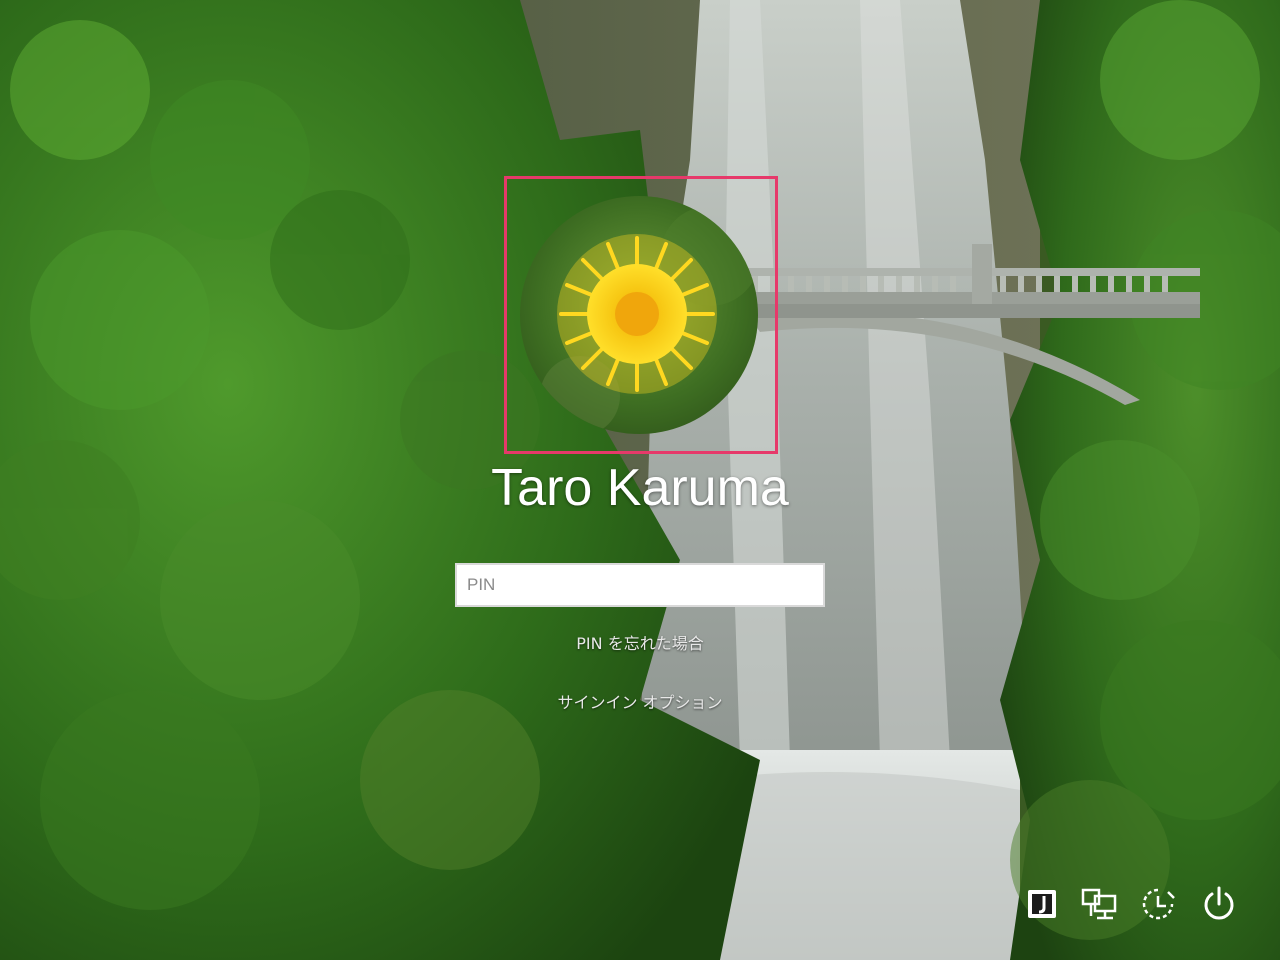  I want to click on ease-of-access-icon, so click(1158, 904).